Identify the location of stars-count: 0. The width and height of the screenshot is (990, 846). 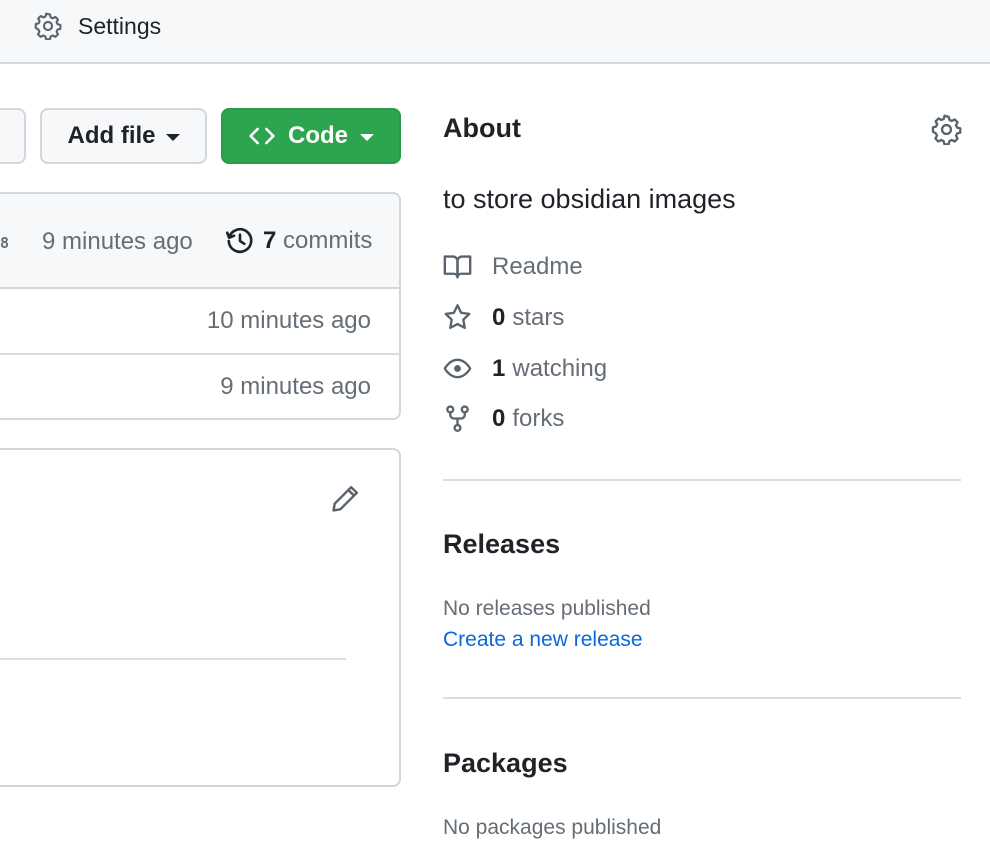
(499, 317).